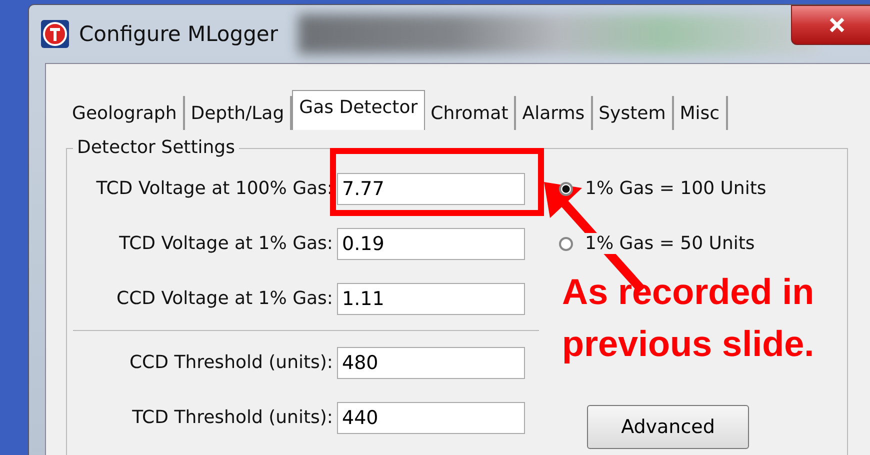 Image resolution: width=870 pixels, height=455 pixels. I want to click on group-title: Detector Settings, so click(156, 147).